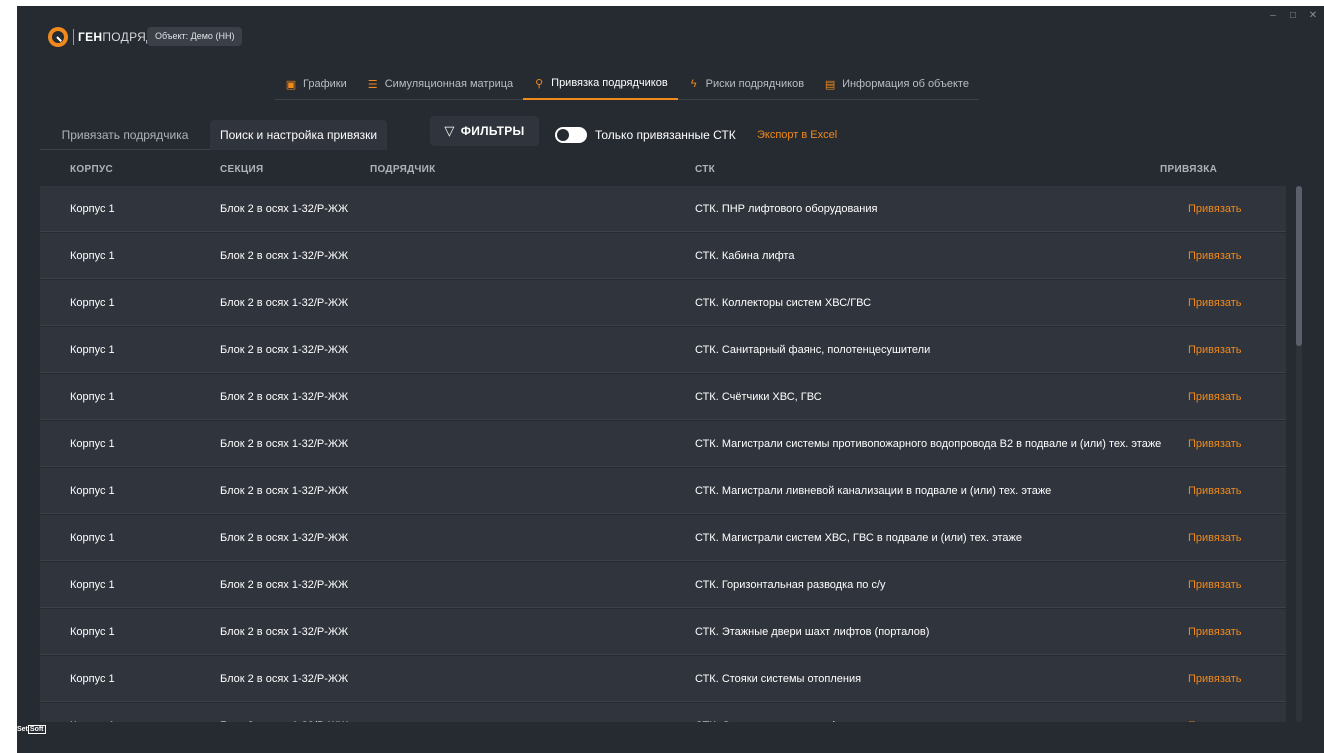 This screenshot has height=753, width=1324. I want to click on tab-label: Привязка подрядчиков, so click(609, 83).